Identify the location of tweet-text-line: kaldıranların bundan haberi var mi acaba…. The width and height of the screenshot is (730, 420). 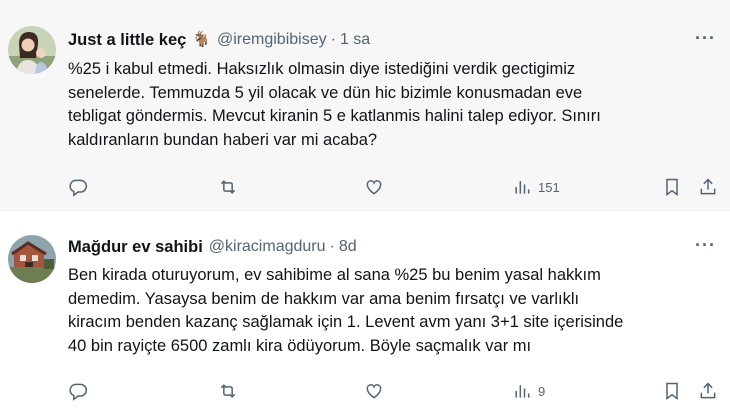
(223, 139).